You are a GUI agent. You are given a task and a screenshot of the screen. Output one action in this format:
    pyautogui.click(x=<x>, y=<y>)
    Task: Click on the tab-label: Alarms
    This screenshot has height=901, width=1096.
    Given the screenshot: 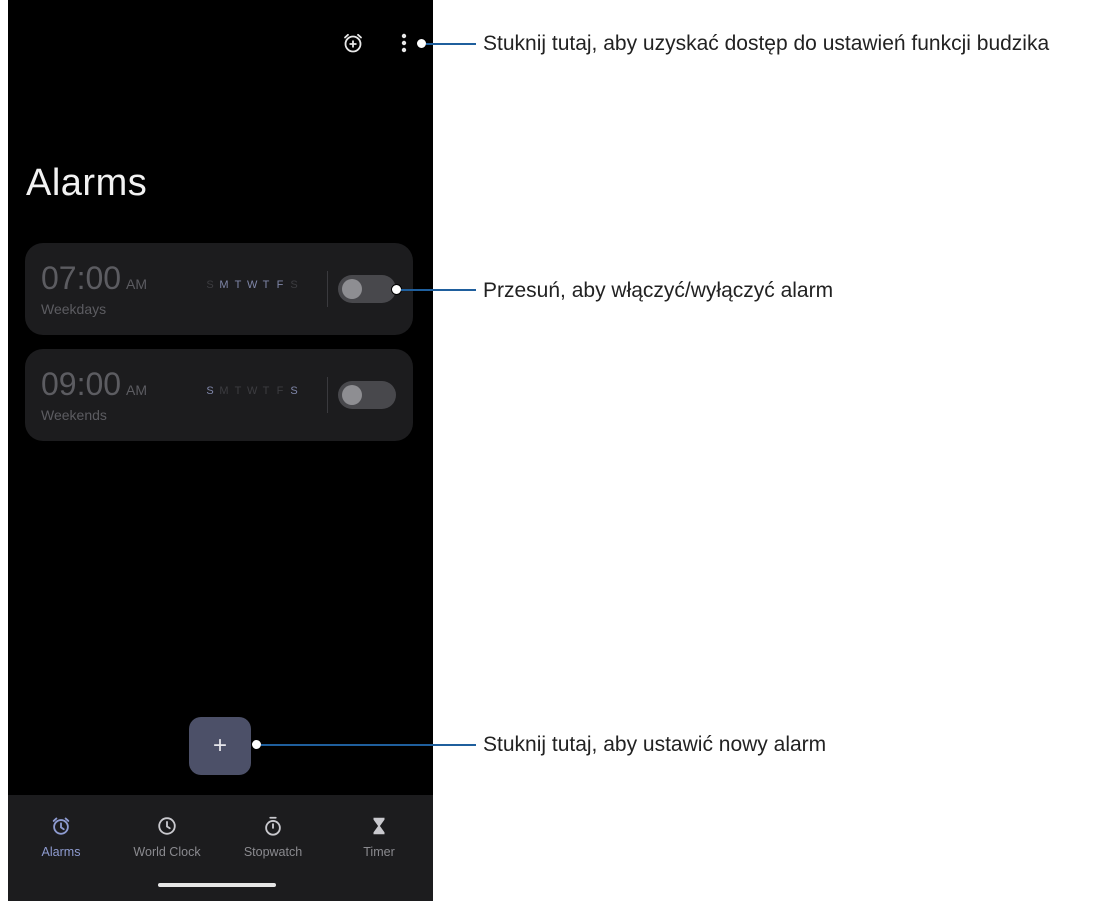 What is the action you would take?
    pyautogui.click(x=61, y=852)
    